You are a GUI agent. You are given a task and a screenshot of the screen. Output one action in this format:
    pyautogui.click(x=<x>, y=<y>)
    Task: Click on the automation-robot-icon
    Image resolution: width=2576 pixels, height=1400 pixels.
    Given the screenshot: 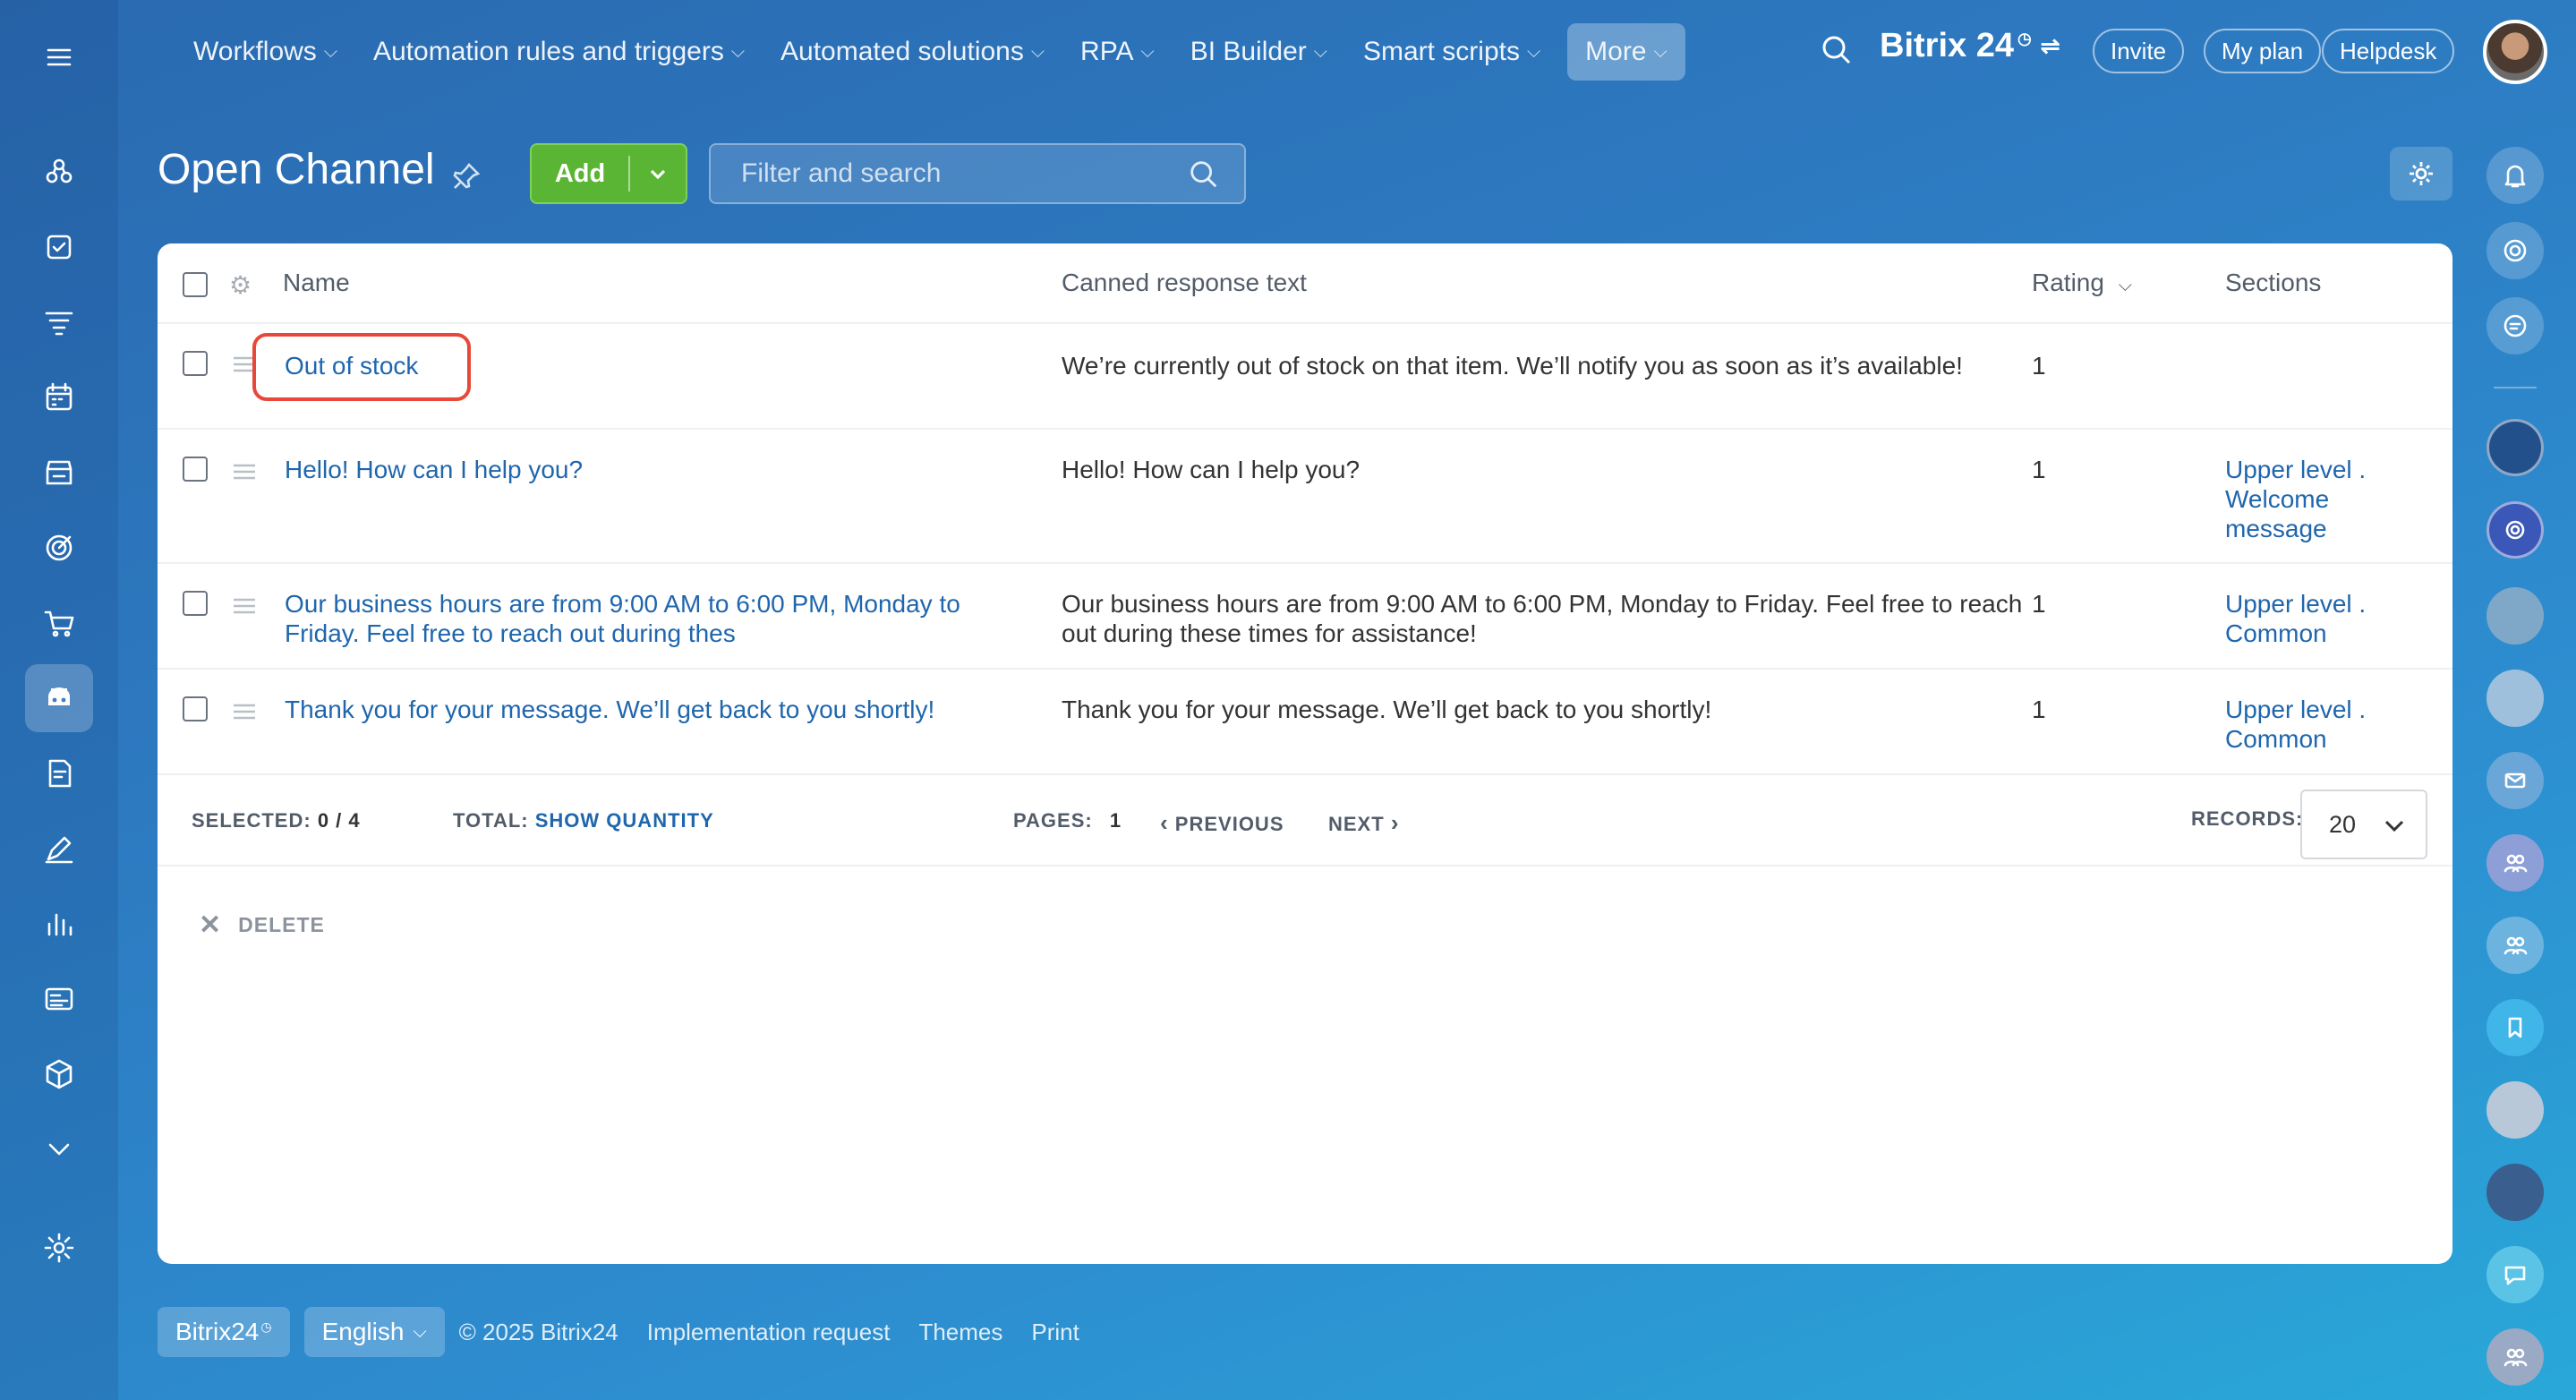 What is the action you would take?
    pyautogui.click(x=59, y=698)
    